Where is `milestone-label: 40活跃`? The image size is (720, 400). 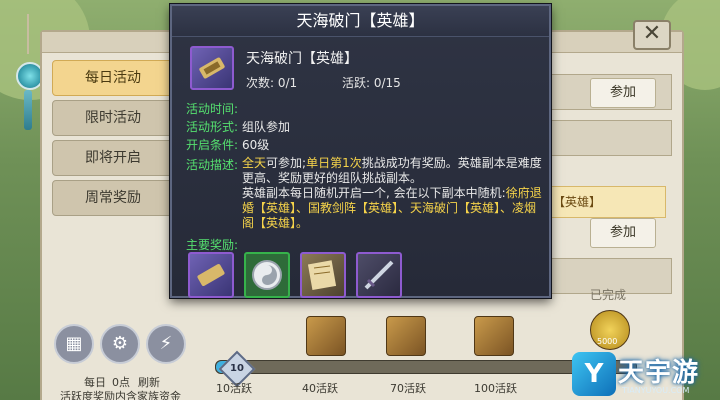
milestone-label: 40活跃 is located at coordinates (320, 388).